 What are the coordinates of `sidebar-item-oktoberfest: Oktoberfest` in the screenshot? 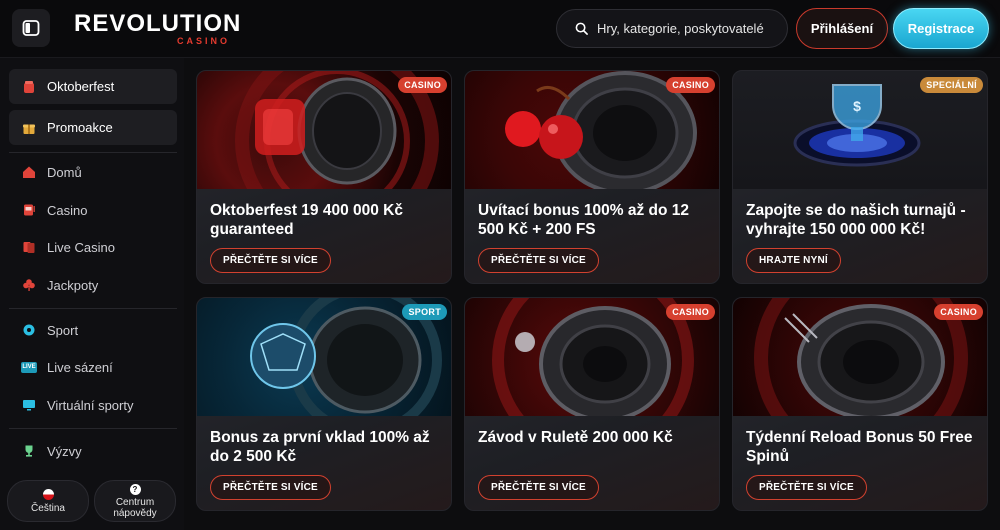 It's located at (93, 86).